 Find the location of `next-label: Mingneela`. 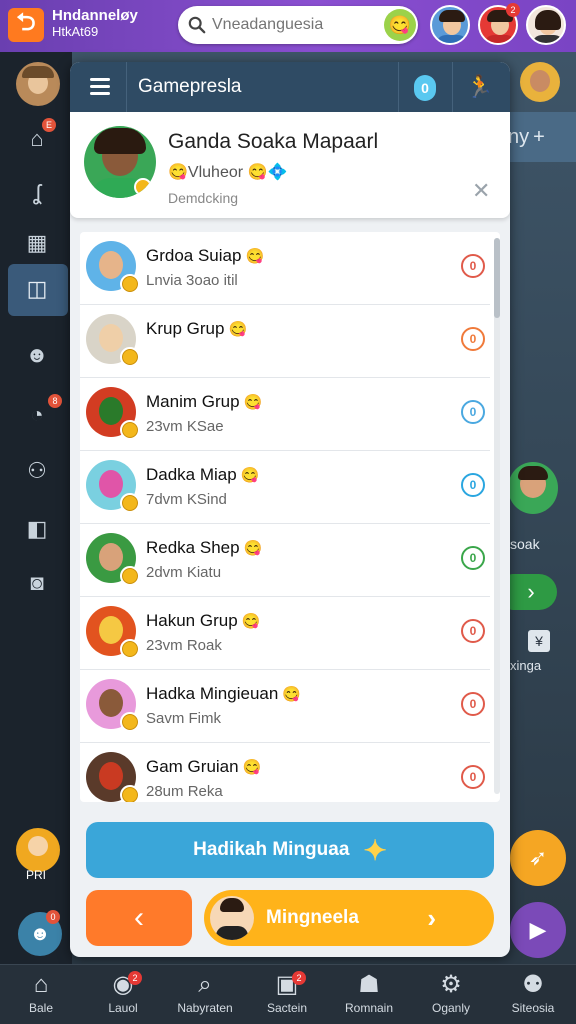

next-label: Mingneela is located at coordinates (312, 917).